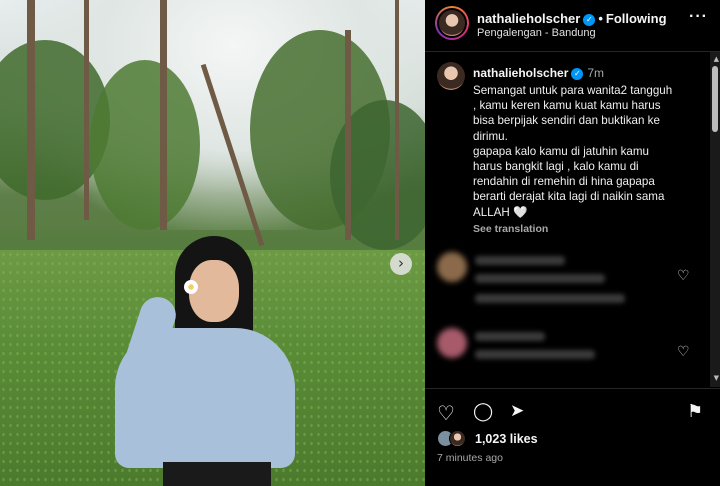  Describe the element at coordinates (716, 378) in the screenshot. I see `scroll-down-icon: ▼` at that location.